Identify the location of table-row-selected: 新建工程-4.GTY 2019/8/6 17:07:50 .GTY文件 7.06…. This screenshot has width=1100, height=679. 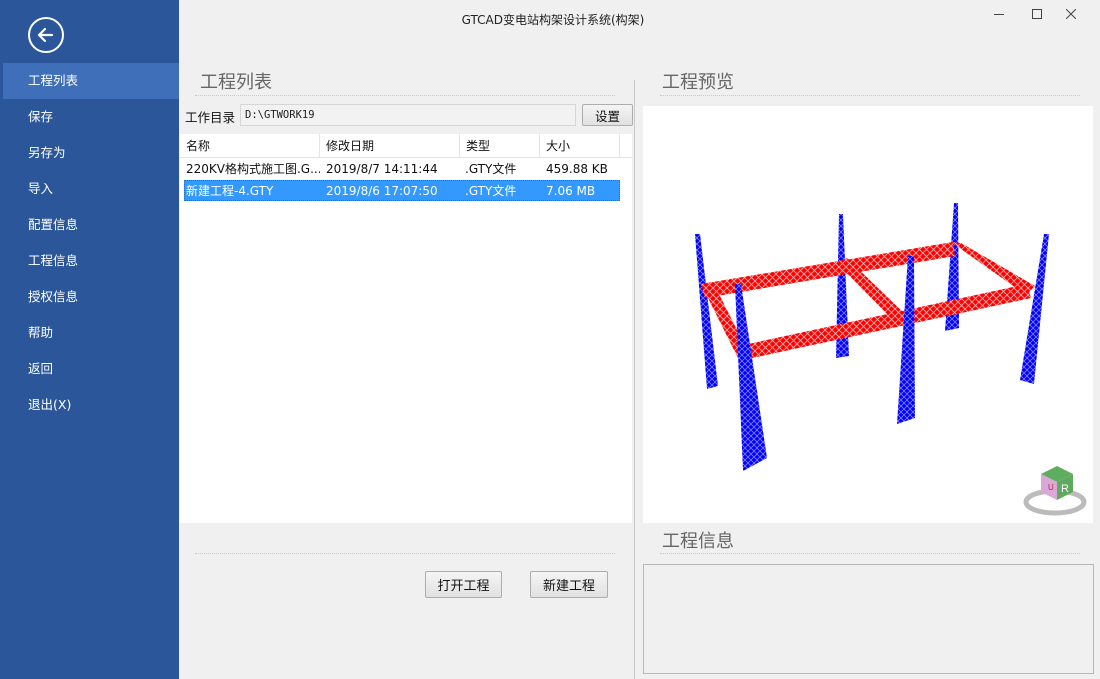
(402, 190).